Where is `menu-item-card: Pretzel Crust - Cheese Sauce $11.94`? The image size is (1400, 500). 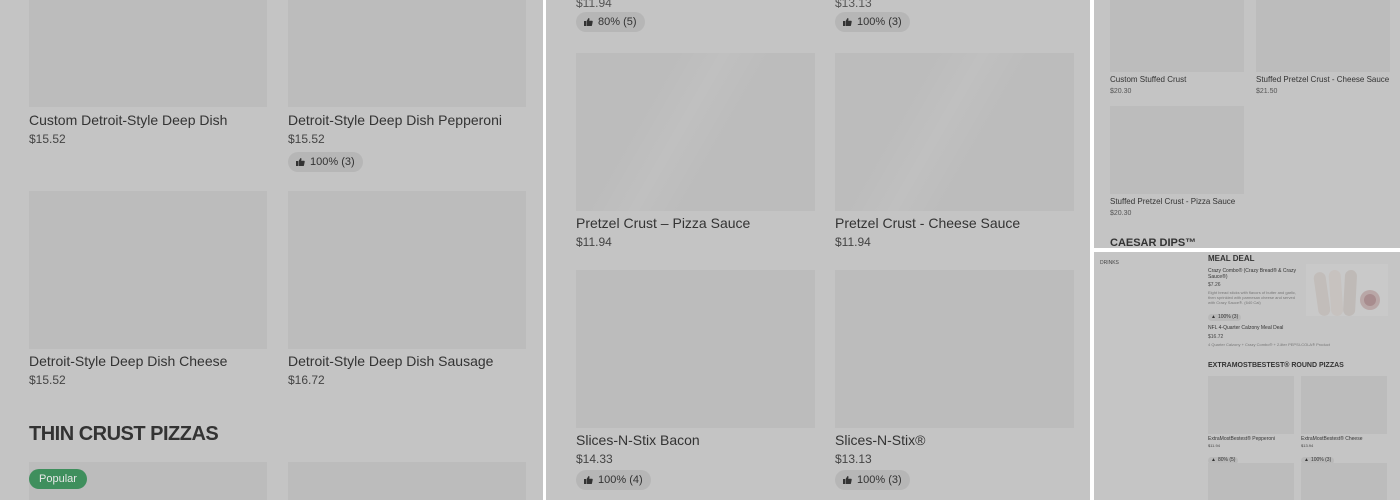 menu-item-card: Pretzel Crust - Cheese Sauce $11.94 is located at coordinates (954, 151).